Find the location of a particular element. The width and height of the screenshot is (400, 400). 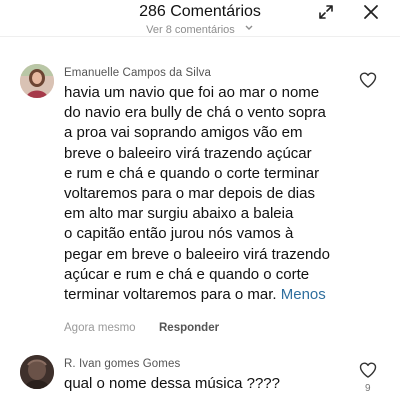

comment-text: qual o nome dessa música ???? is located at coordinates (172, 383).